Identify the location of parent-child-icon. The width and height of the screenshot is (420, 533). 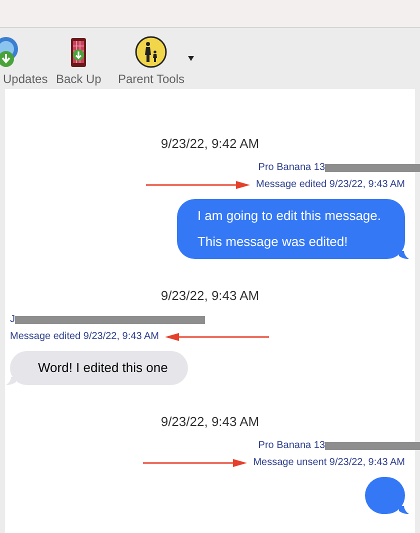
(151, 52).